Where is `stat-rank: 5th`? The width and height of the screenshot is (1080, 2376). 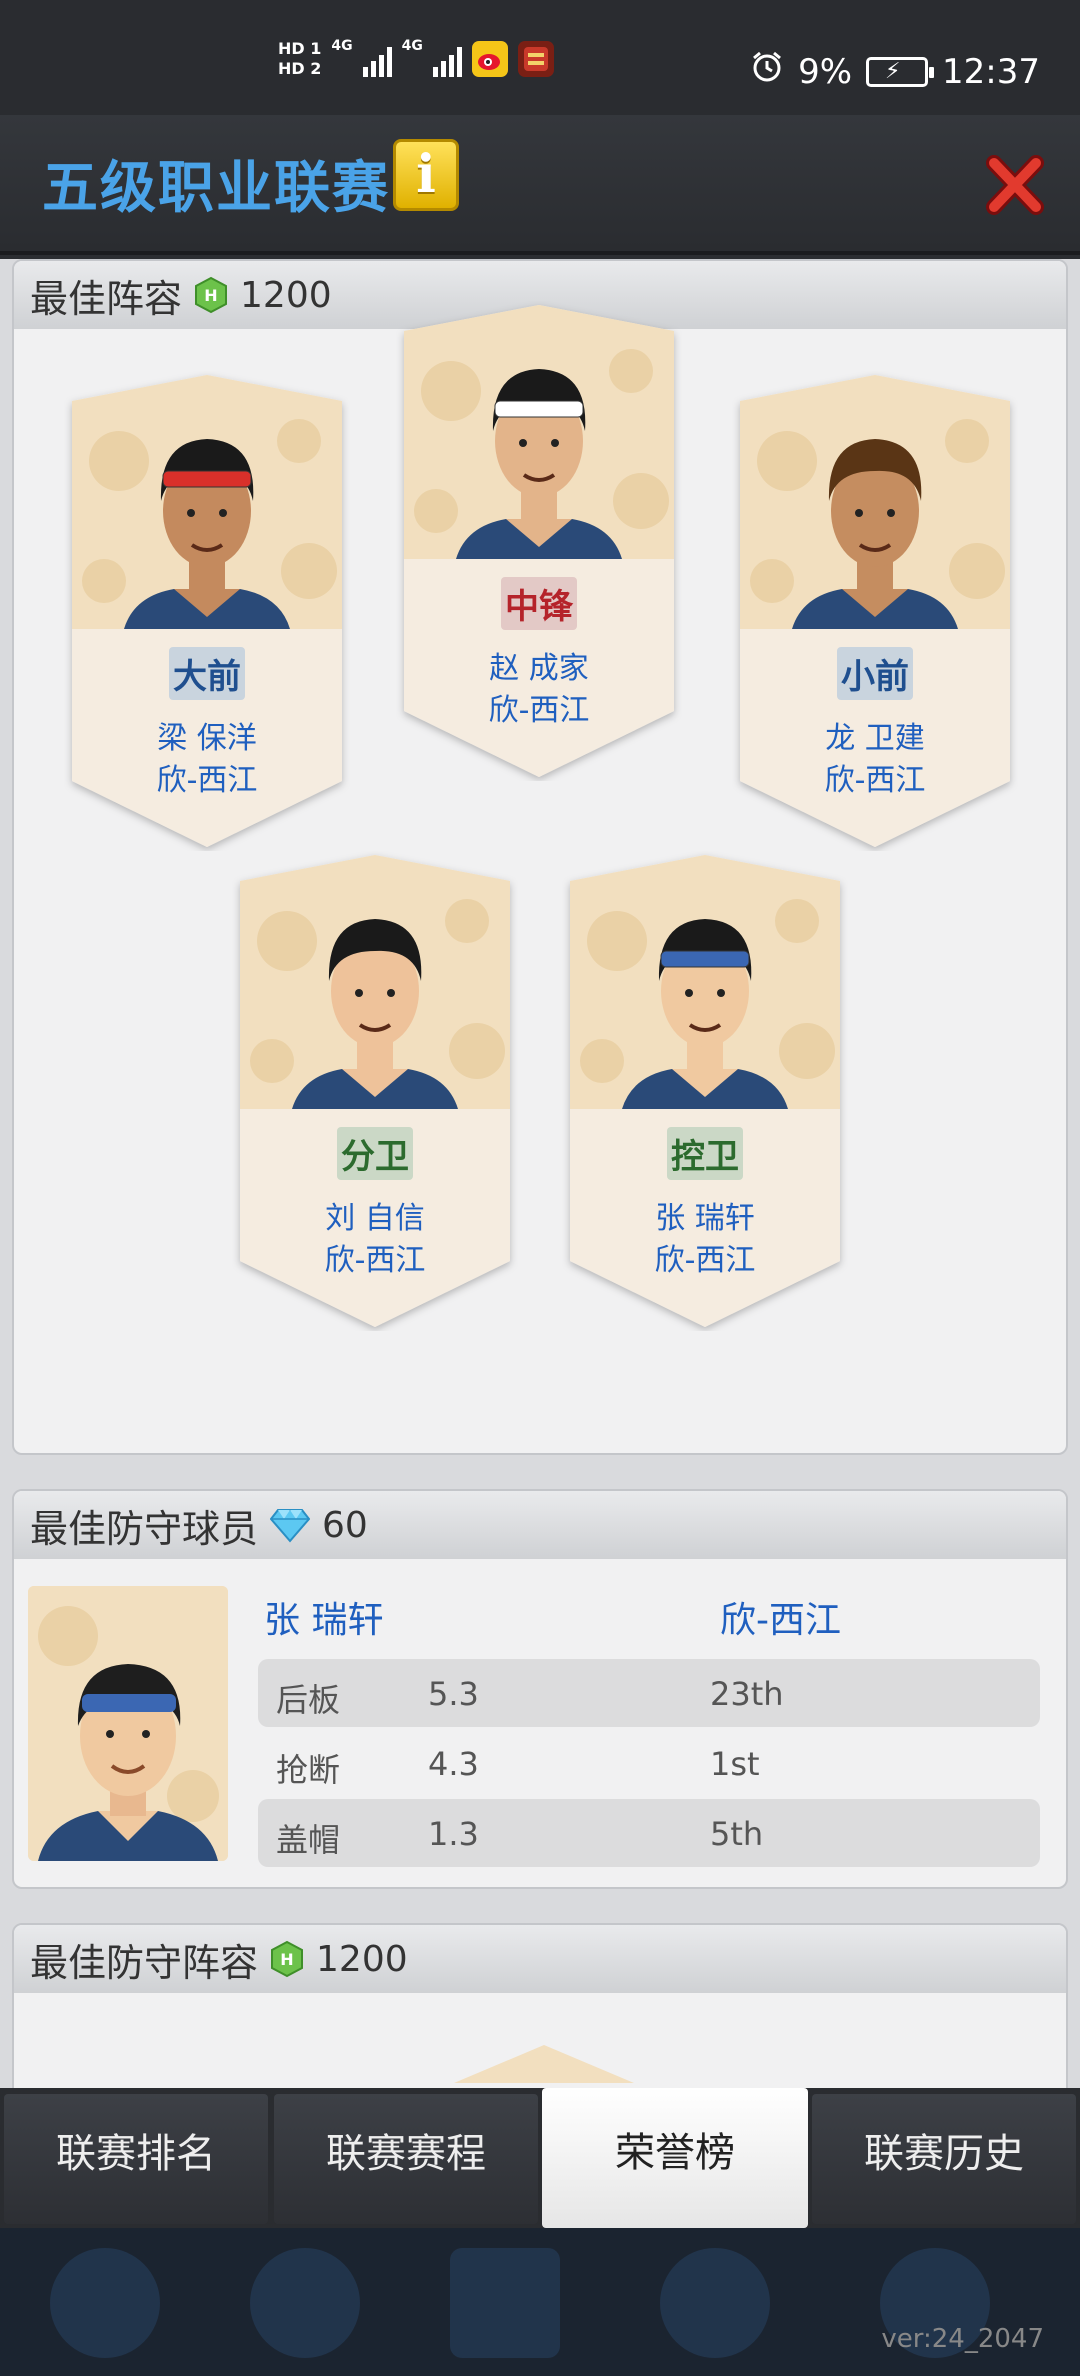
stat-rank: 5th is located at coordinates (737, 1834).